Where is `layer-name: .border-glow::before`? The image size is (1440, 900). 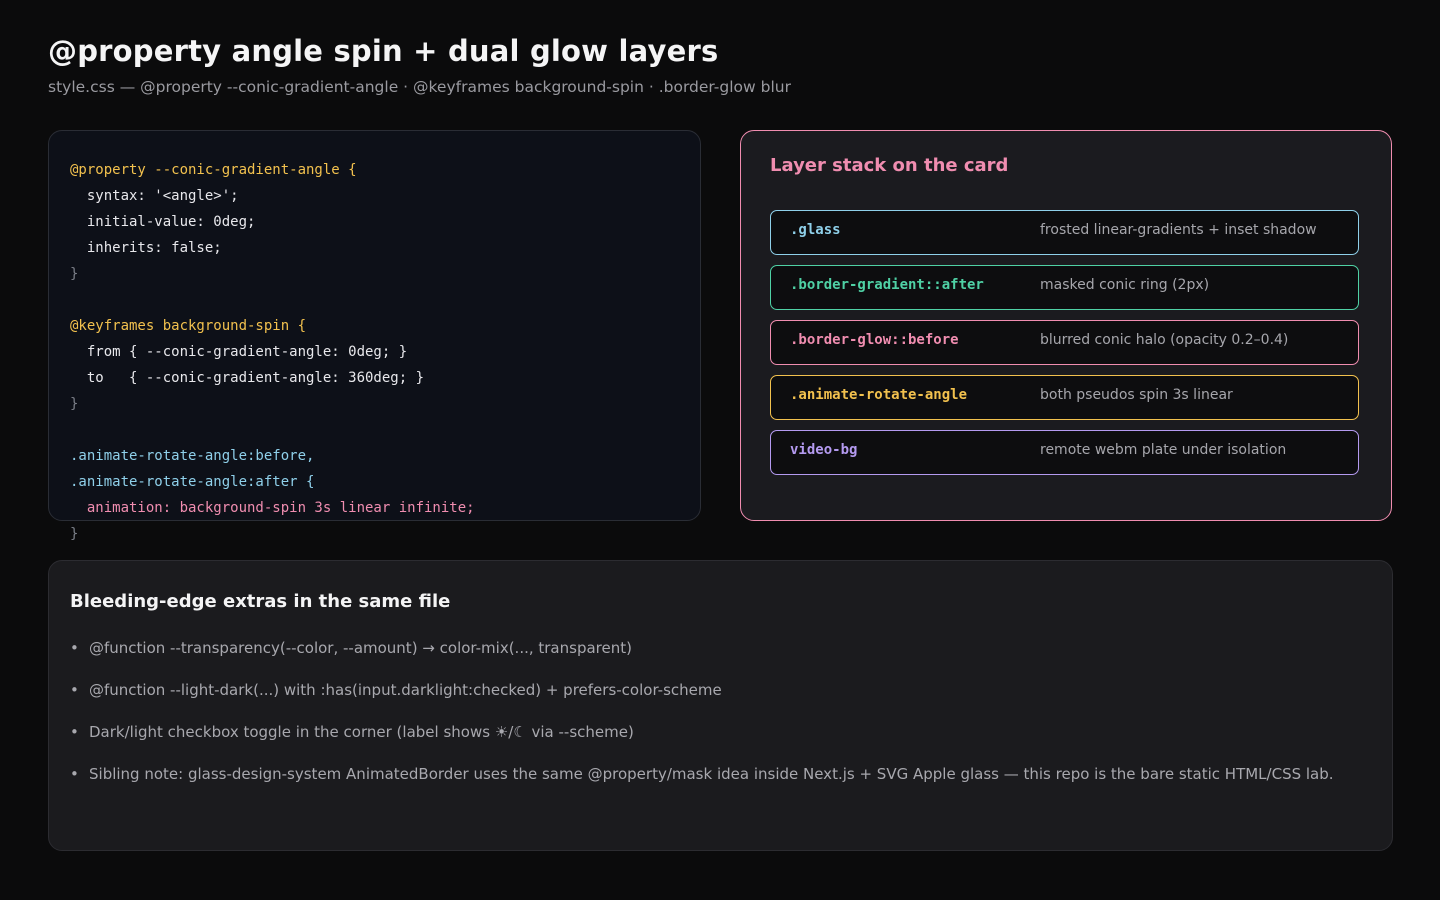
layer-name: .border-glow::before is located at coordinates (874, 340).